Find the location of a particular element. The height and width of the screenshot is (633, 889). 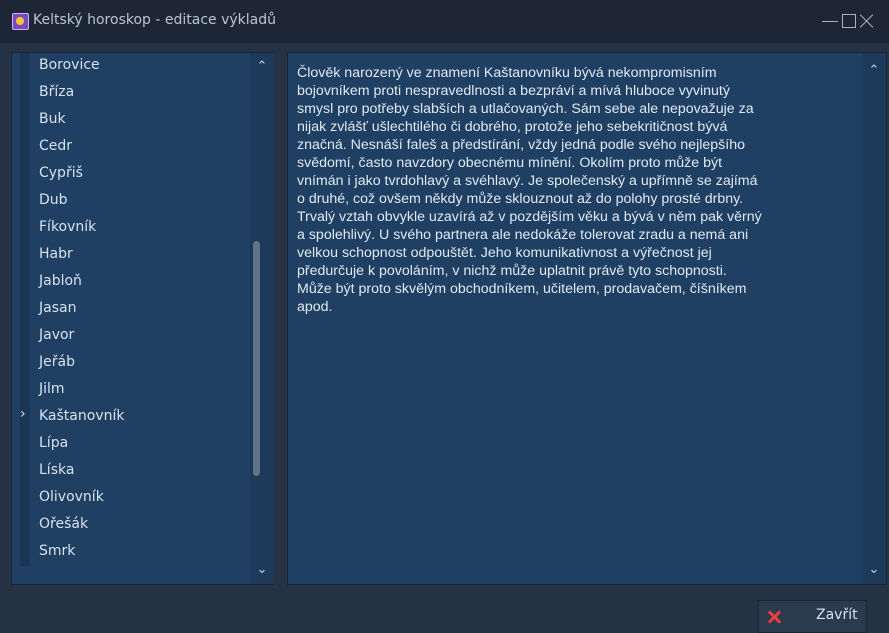

list-item-label: Ořešák is located at coordinates (64, 524).